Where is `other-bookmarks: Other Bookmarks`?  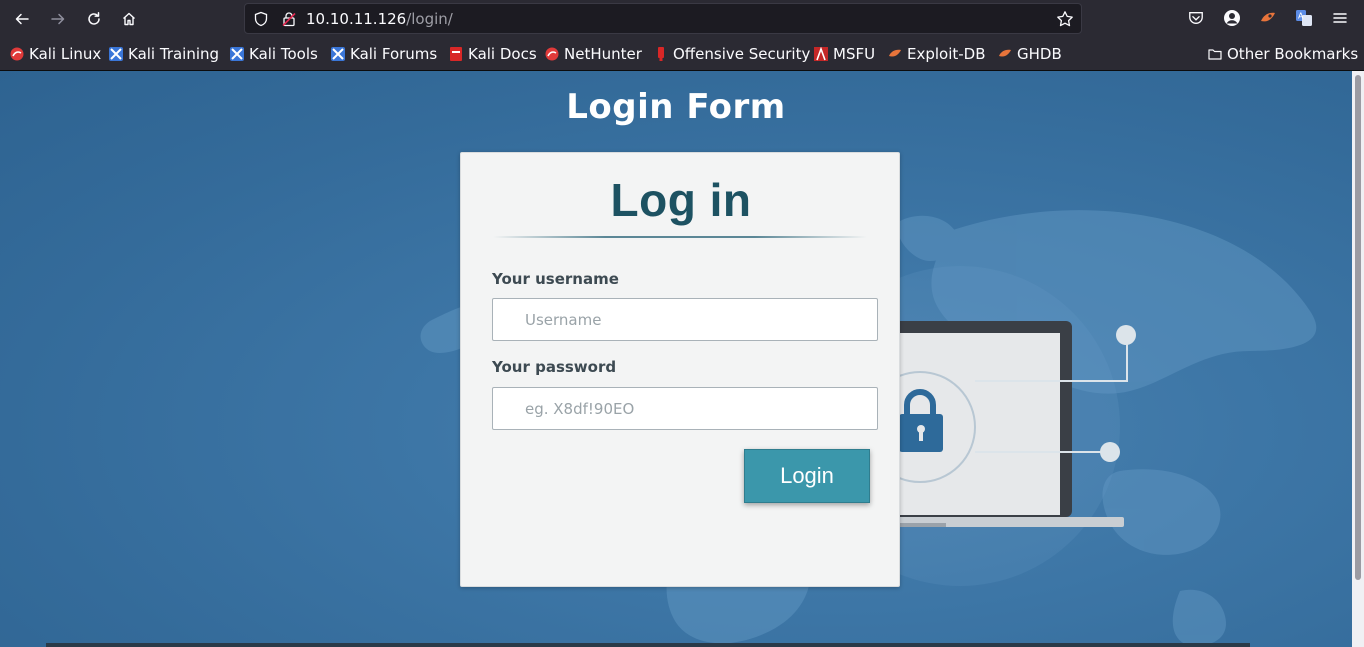 other-bookmarks: Other Bookmarks is located at coordinates (1283, 54).